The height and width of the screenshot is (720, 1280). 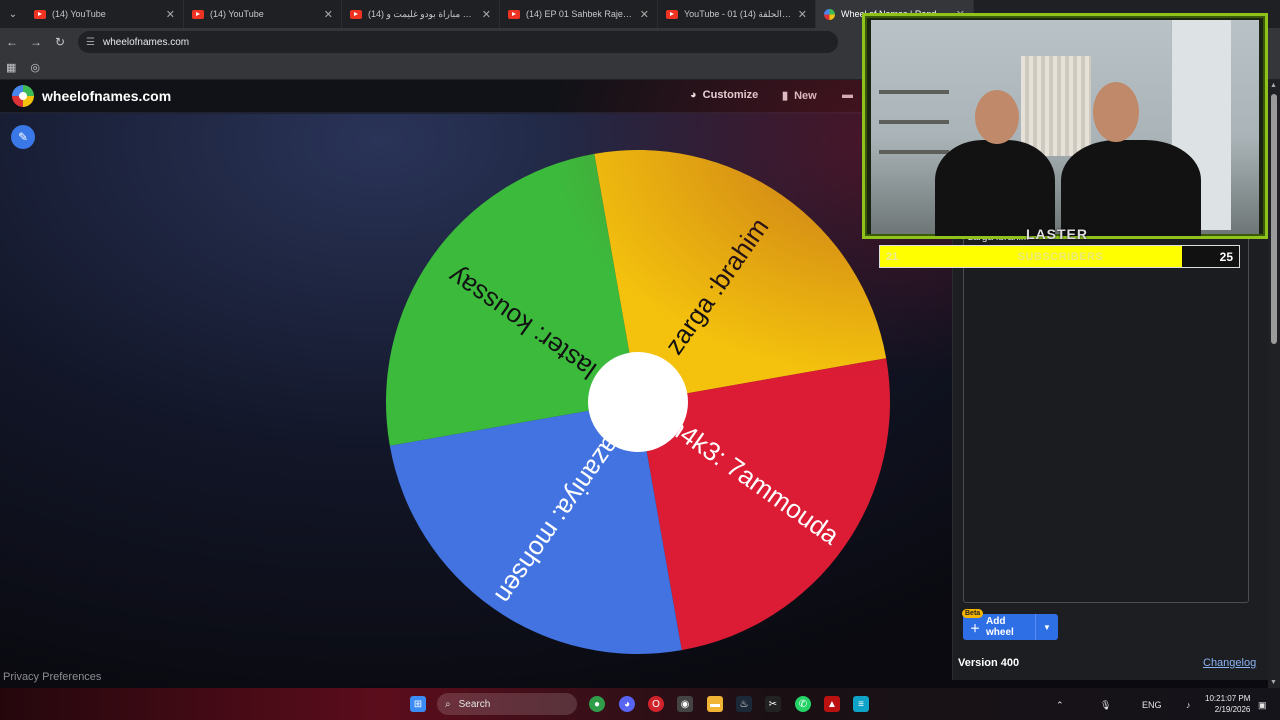 I want to click on open-button: ▬, so click(x=847, y=95).